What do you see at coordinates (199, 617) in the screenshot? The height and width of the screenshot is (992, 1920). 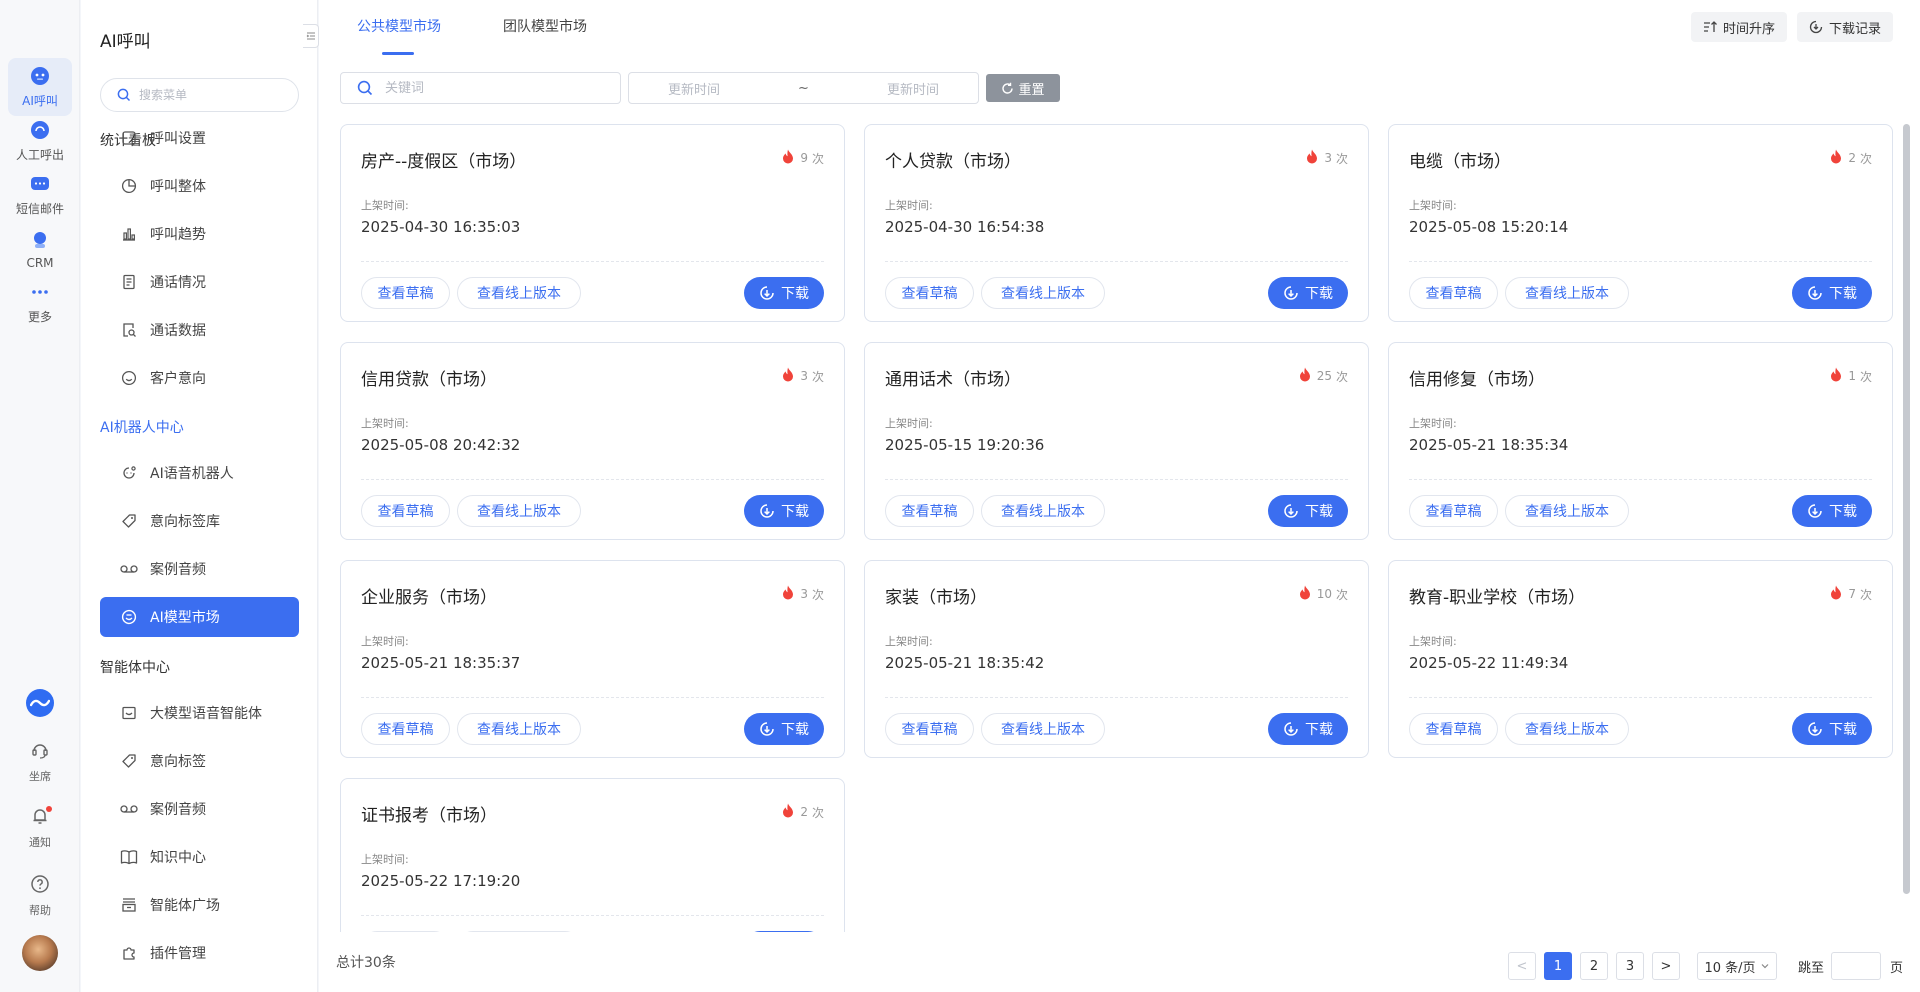 I see `menu-item-ai-model-market: AI模型市场` at bounding box center [199, 617].